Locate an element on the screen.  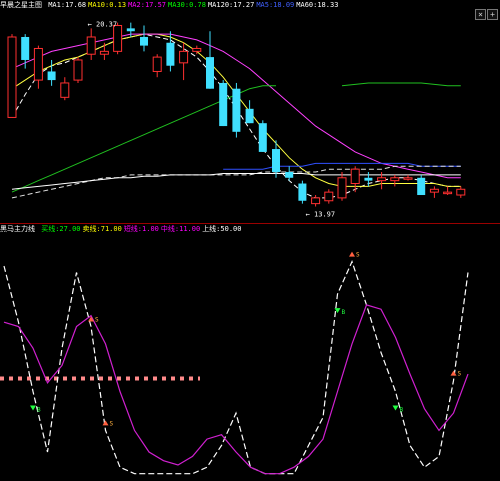
indicator-legend-item-4: 上线:50.00 is located at coordinates (222, 229).